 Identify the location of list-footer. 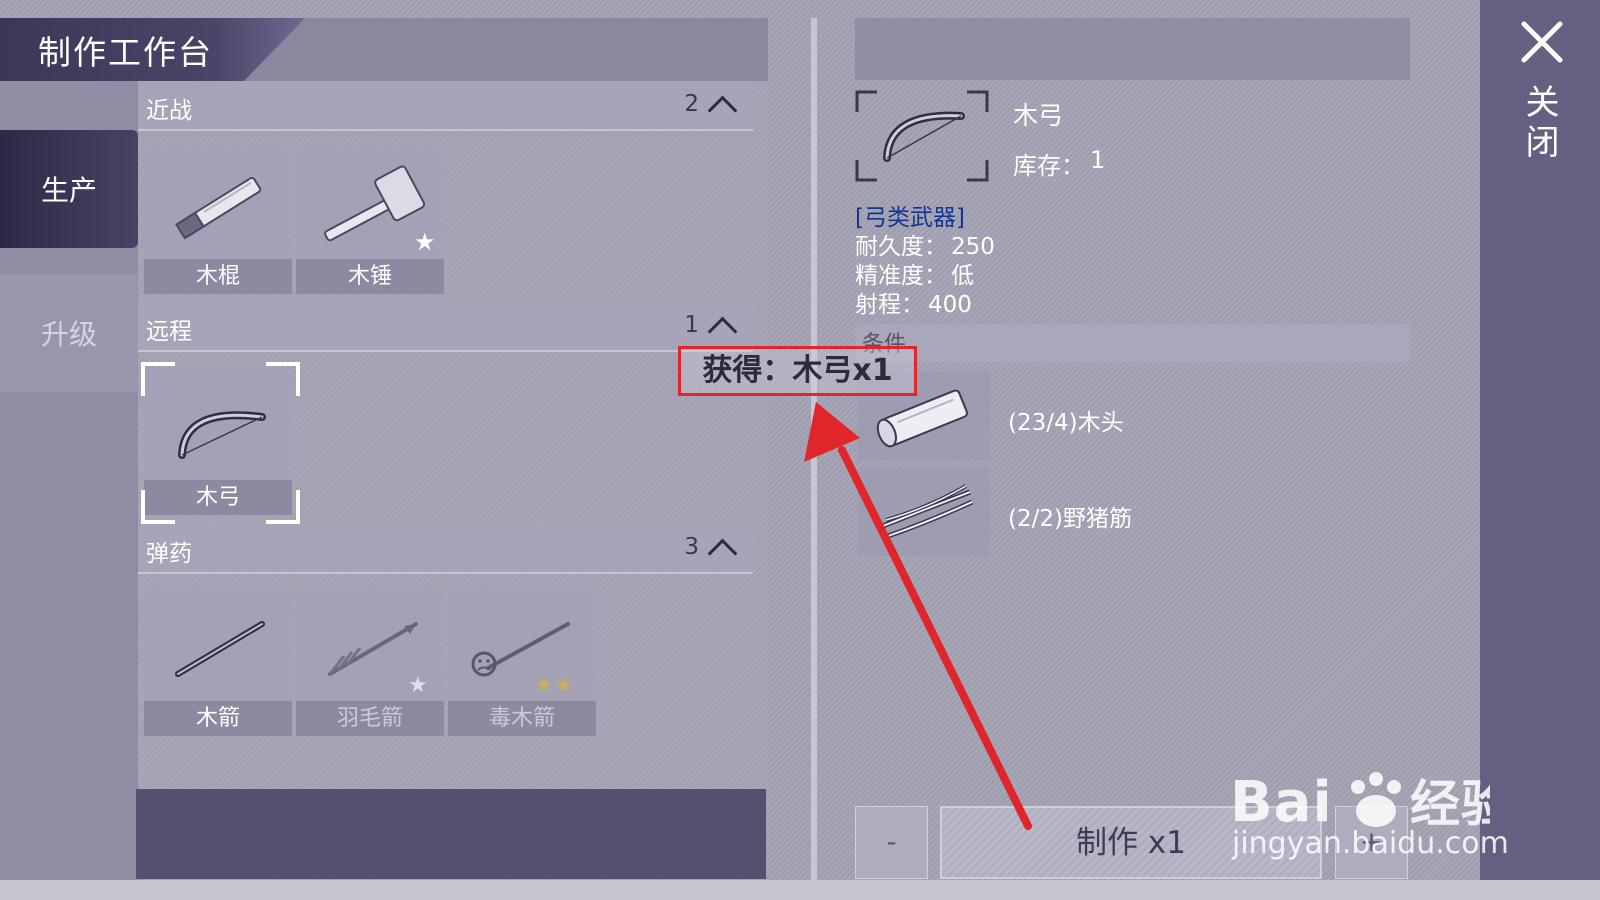
(451, 834).